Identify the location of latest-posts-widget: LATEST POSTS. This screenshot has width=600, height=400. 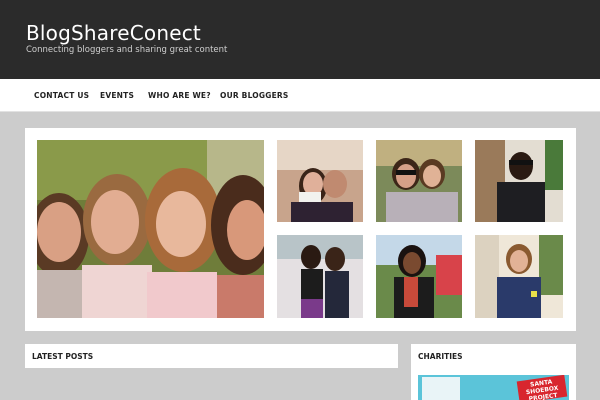
(211, 356).